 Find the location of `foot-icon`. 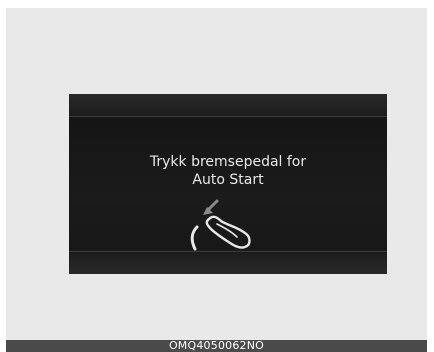

foot-icon is located at coordinates (228, 232).